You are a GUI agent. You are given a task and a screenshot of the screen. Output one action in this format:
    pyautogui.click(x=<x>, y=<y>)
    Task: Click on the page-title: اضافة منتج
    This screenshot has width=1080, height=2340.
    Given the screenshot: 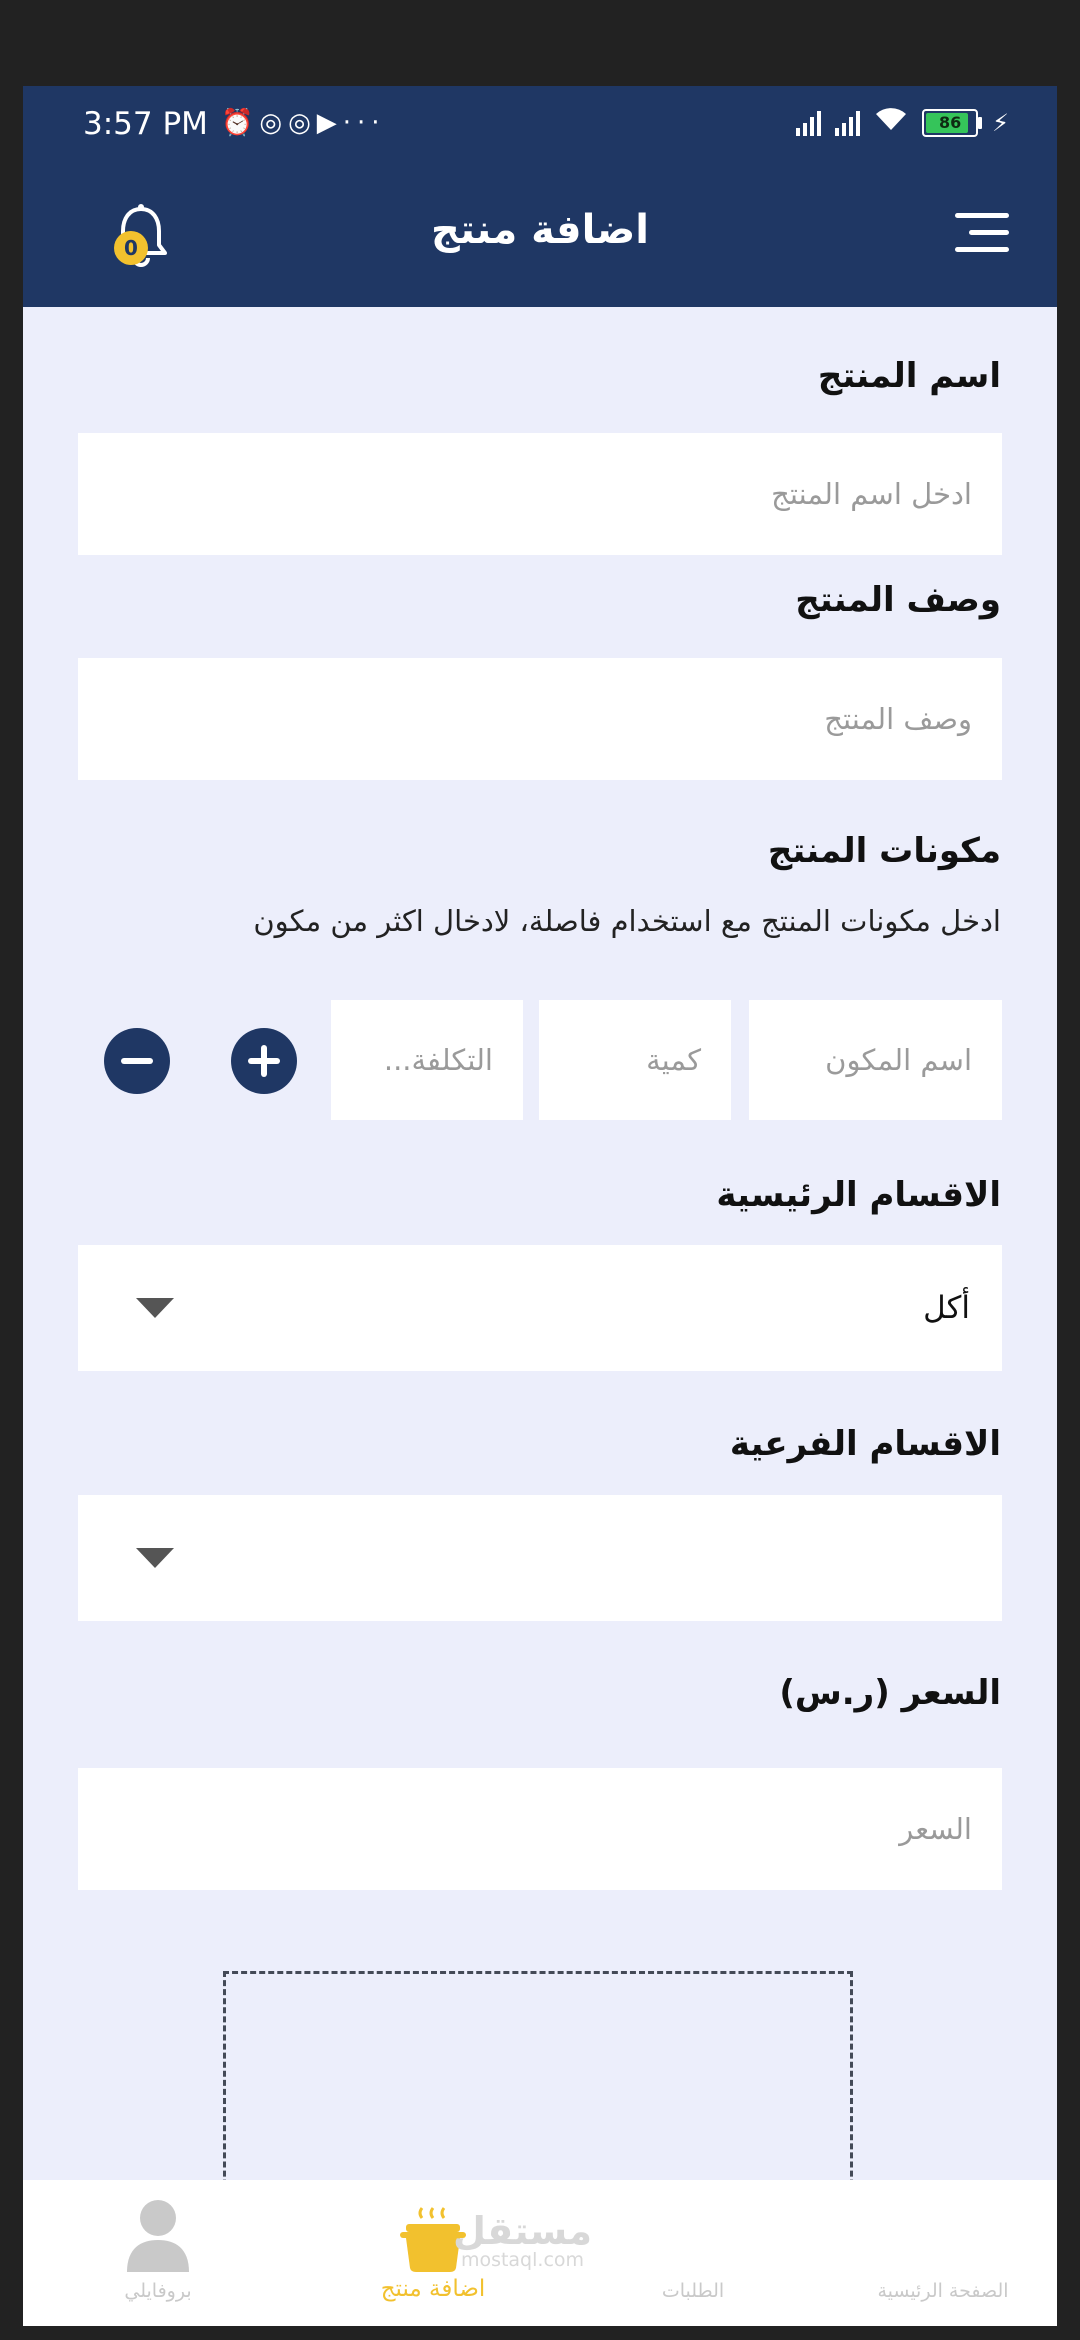 What is the action you would take?
    pyautogui.click(x=539, y=230)
    